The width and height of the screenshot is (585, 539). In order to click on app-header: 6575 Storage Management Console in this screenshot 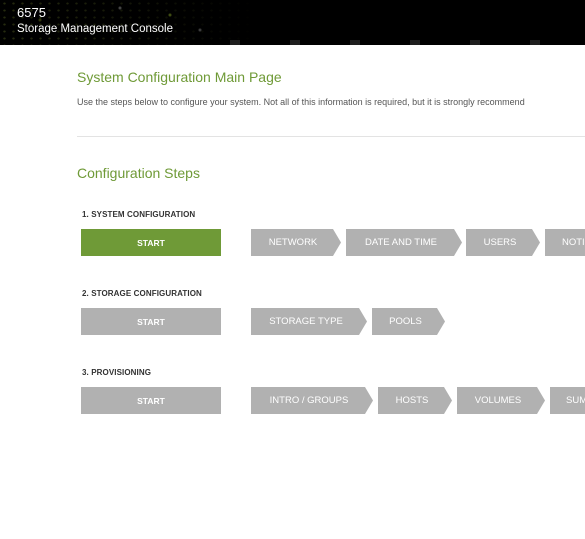, I will do `click(292, 22)`.